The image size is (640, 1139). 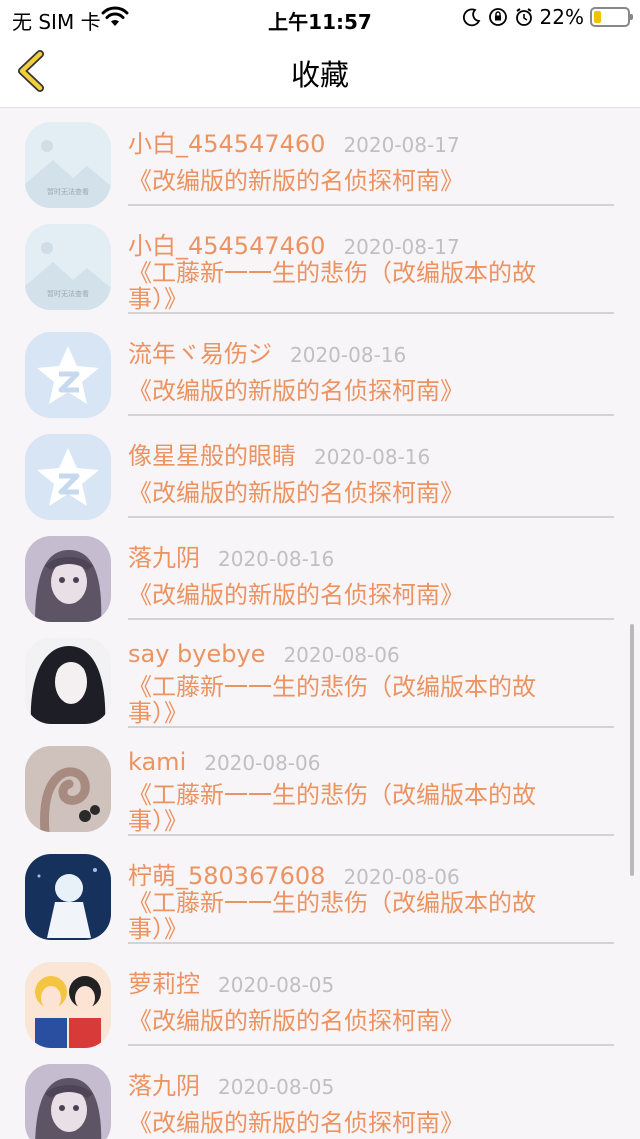 I want to click on favorite-content: say byebye 2020-08-06 《工藤新一一生的悲伤（改编版本的故事）》, so click(x=371, y=683).